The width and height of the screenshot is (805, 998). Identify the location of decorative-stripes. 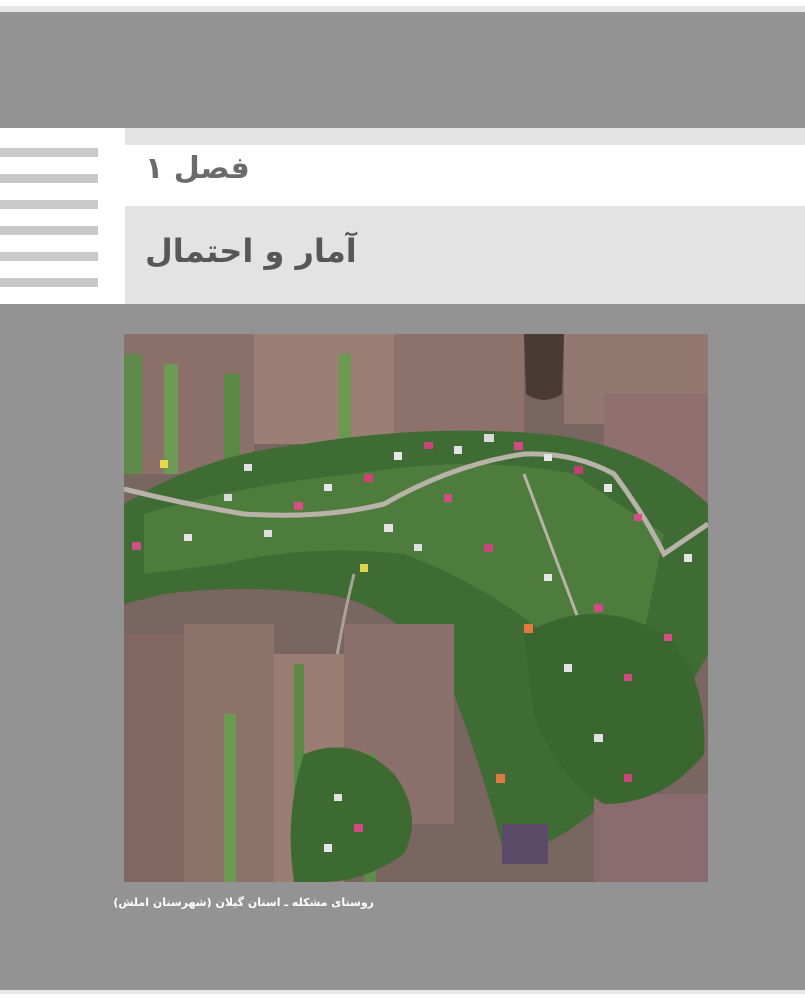
(49, 216).